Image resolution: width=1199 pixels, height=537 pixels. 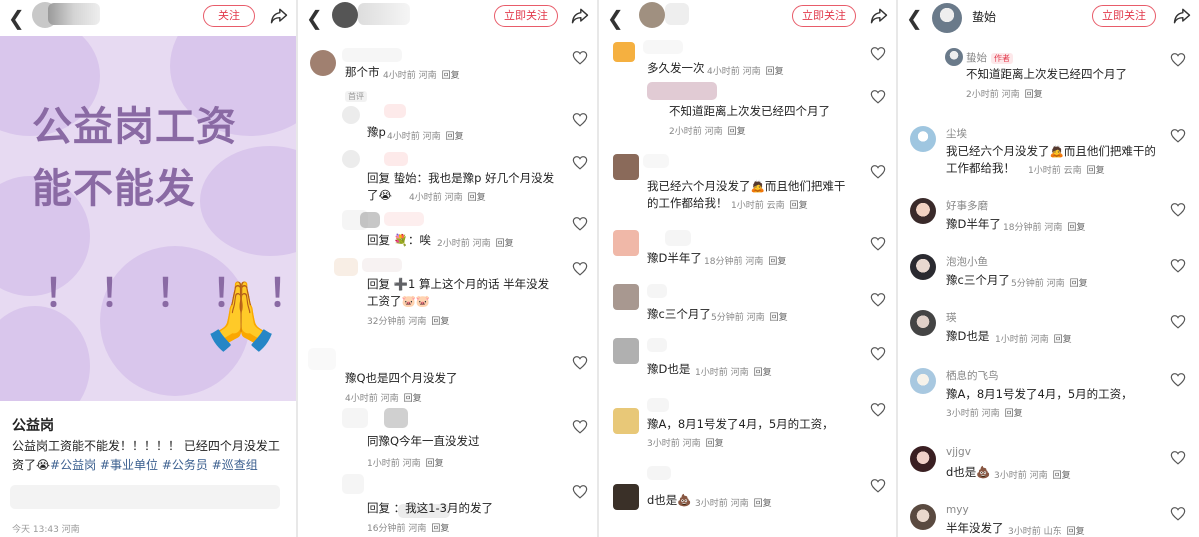 I want to click on hashtag: #公益岗, so click(x=73, y=465).